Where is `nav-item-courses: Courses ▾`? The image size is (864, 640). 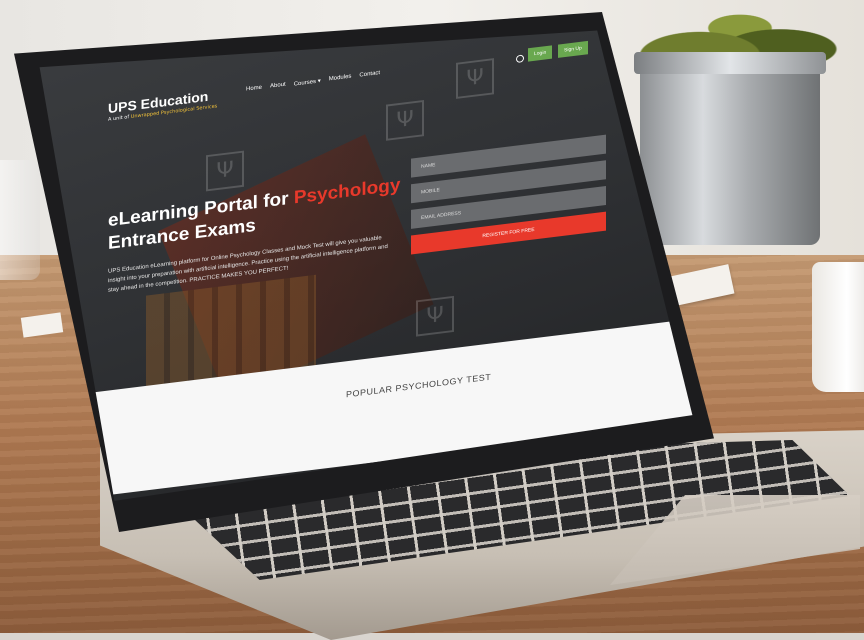 nav-item-courses: Courses ▾ is located at coordinates (307, 82).